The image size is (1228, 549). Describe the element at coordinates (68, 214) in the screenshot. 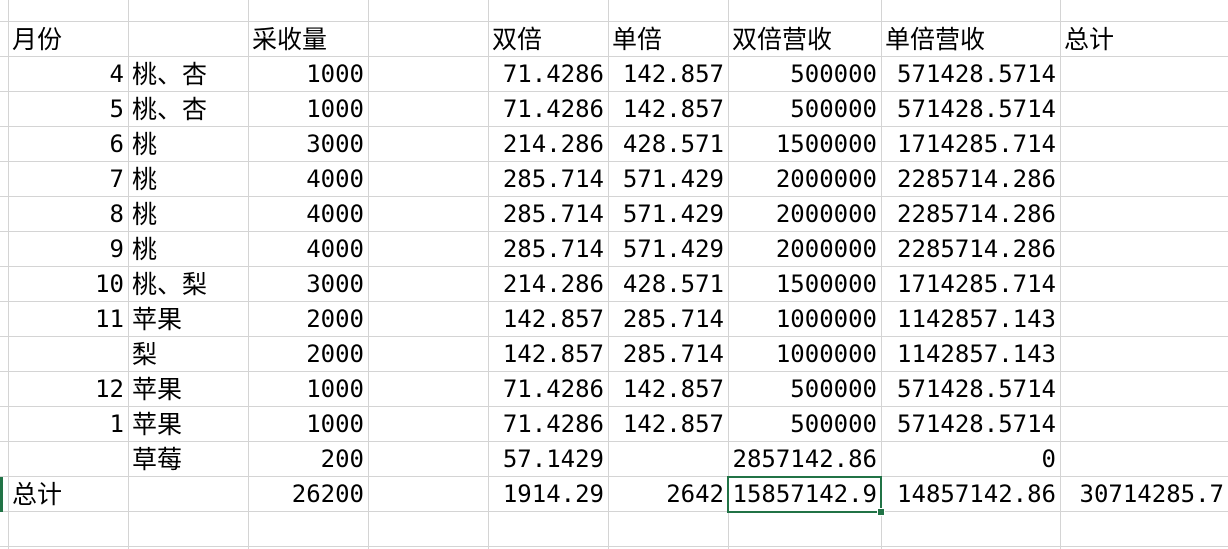

I see `table-cell: 8` at that location.